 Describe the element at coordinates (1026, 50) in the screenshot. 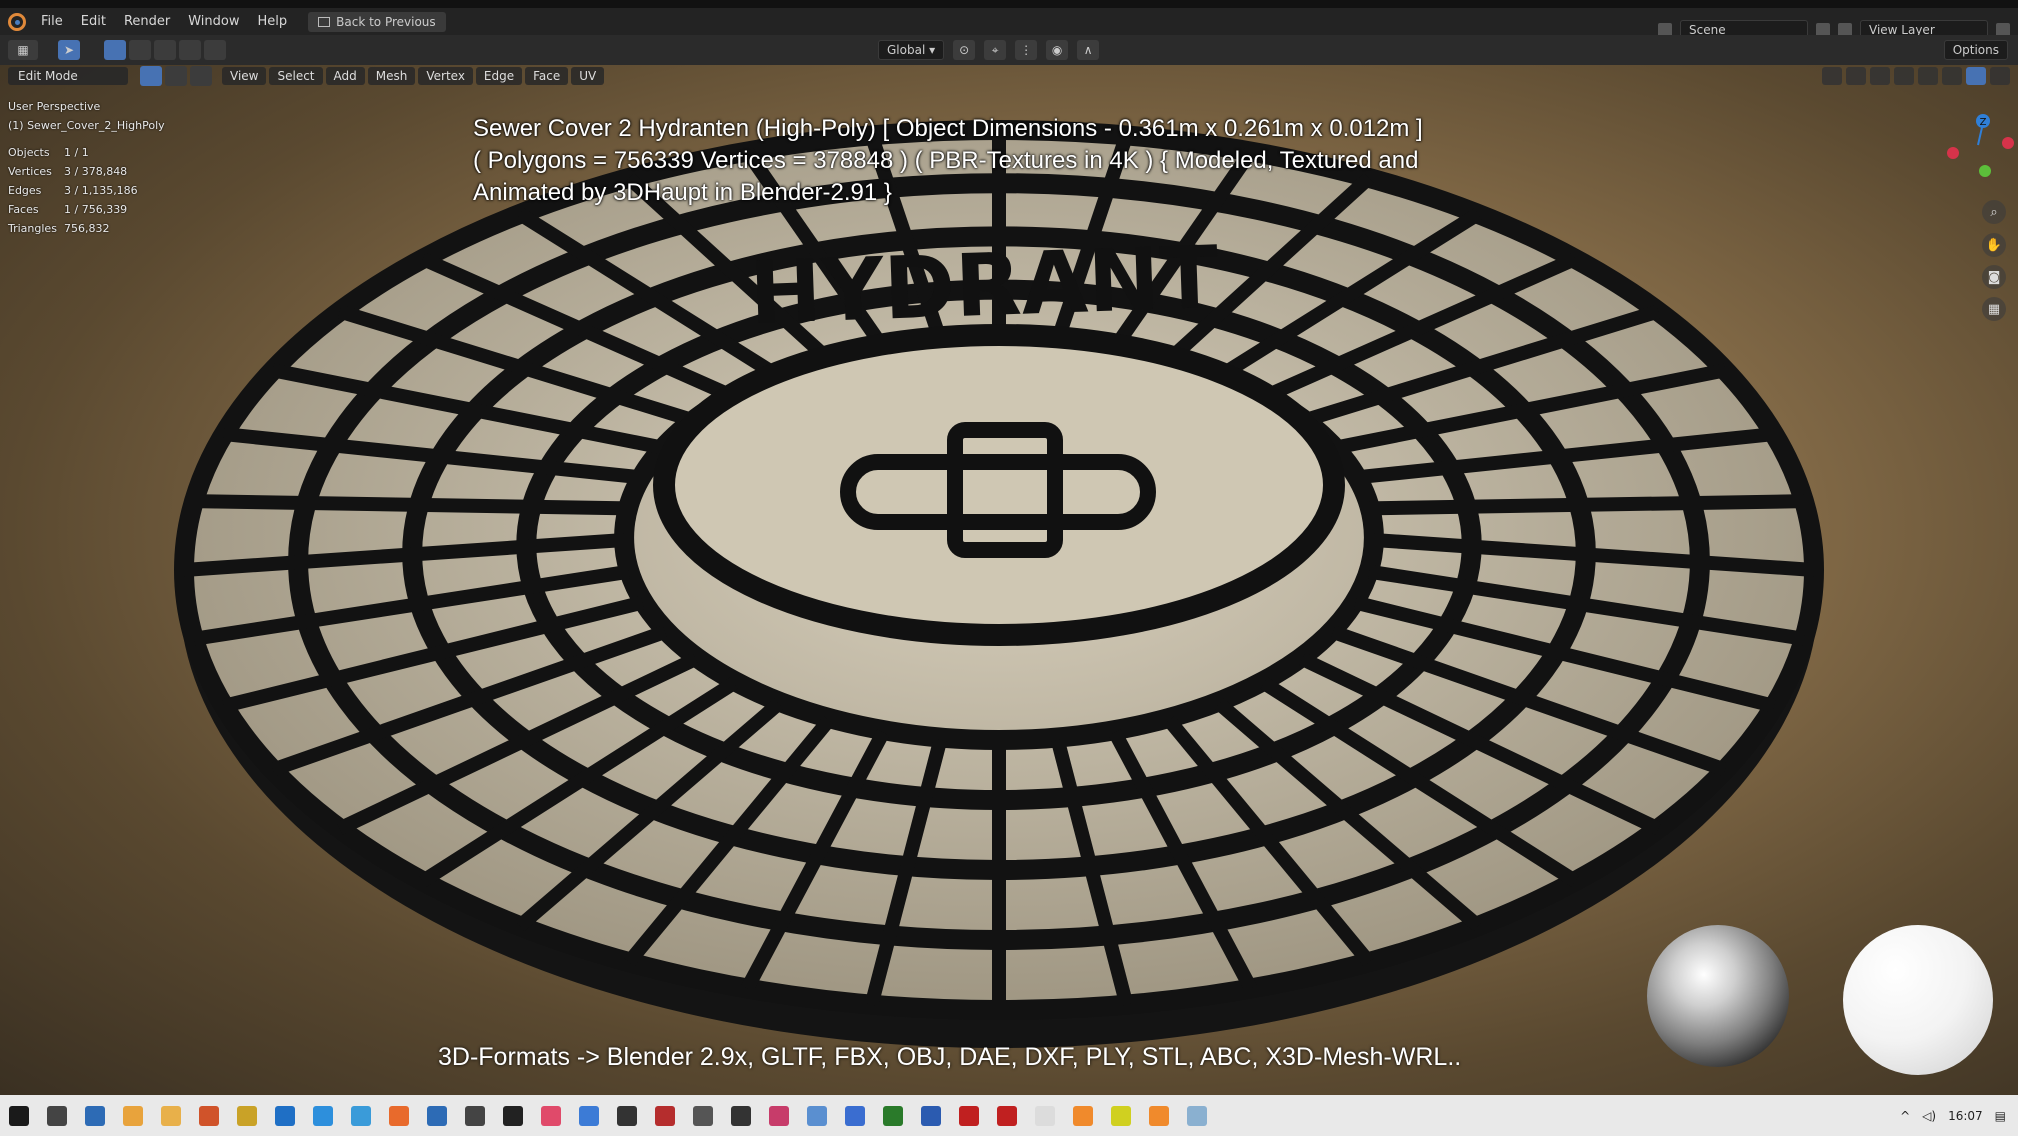

I see `snap-target-icon: ⋮` at that location.